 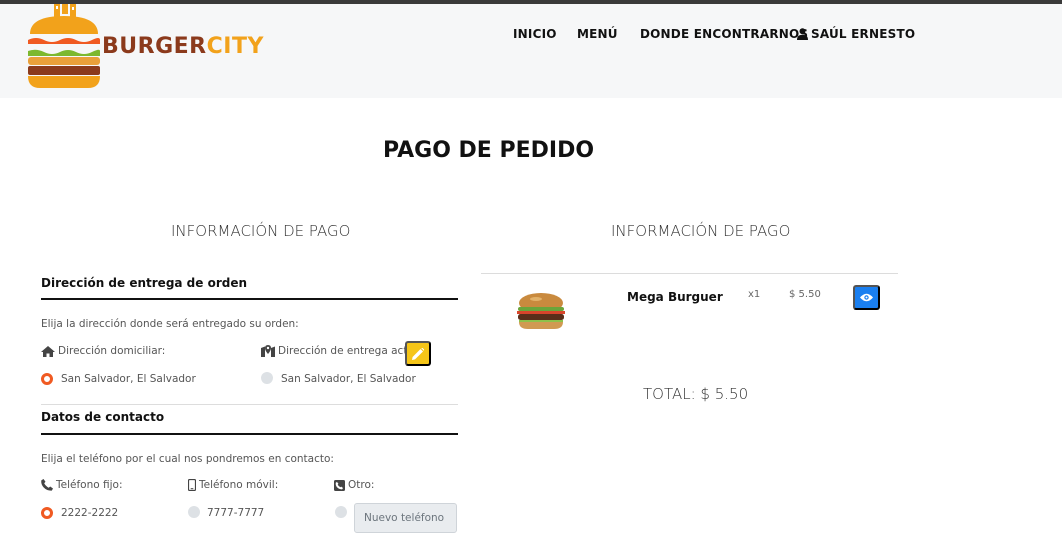 I want to click on item-quantity: x1, so click(x=754, y=294).